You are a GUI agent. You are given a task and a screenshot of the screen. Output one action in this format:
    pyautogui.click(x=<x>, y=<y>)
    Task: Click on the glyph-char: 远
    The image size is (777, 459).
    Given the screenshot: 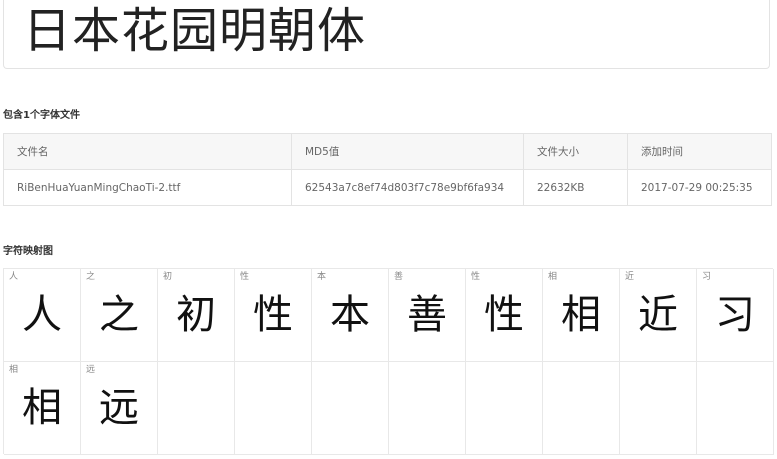 What is the action you would take?
    pyautogui.click(x=119, y=408)
    